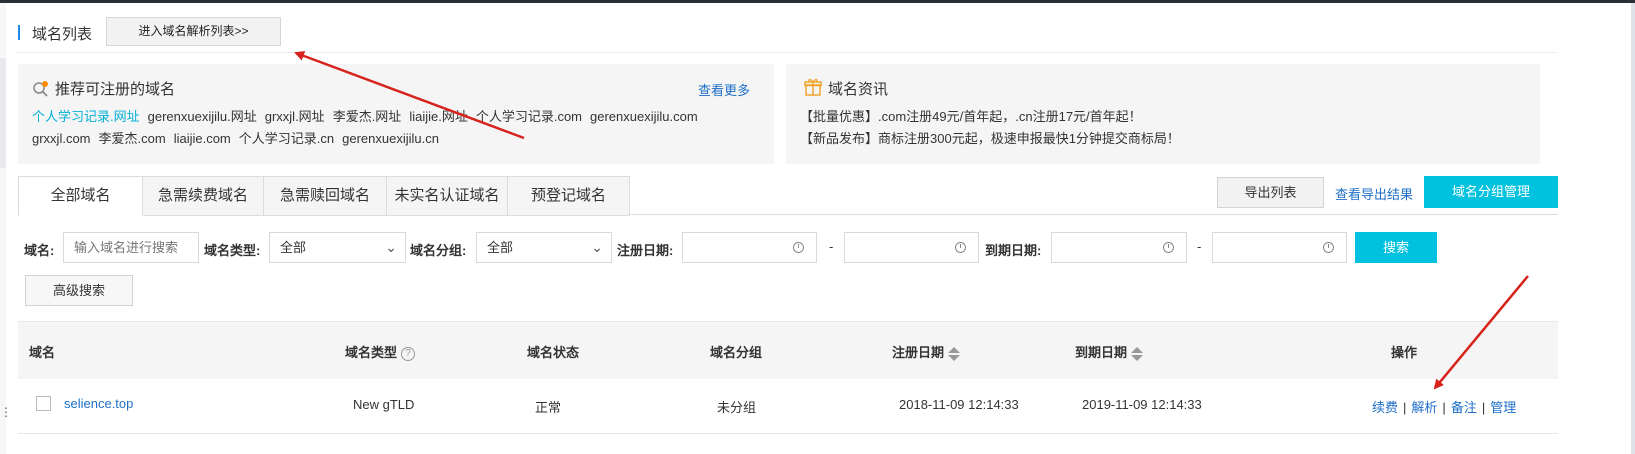 The image size is (1635, 454). Describe the element at coordinates (736, 352) in the screenshot. I see `col-group: 域名分组` at that location.